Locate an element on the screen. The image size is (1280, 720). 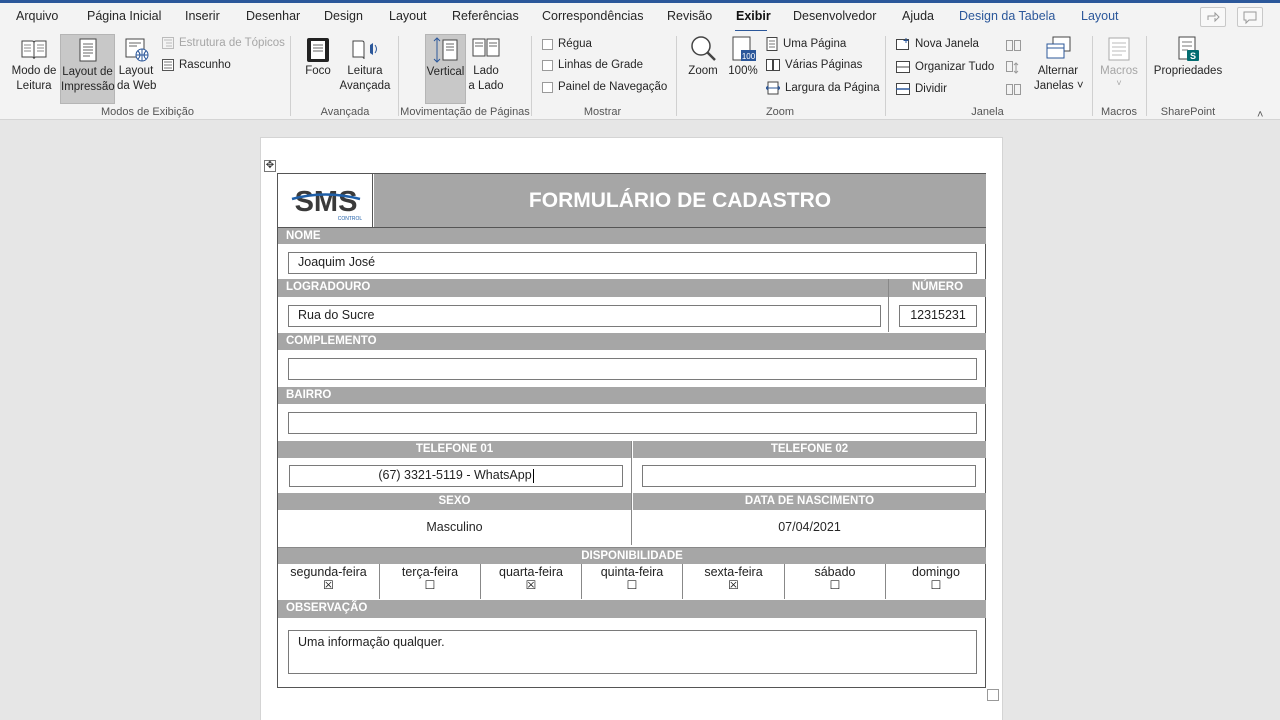
modo-leitura-button: Modo de Leitura is located at coordinates (34, 68).